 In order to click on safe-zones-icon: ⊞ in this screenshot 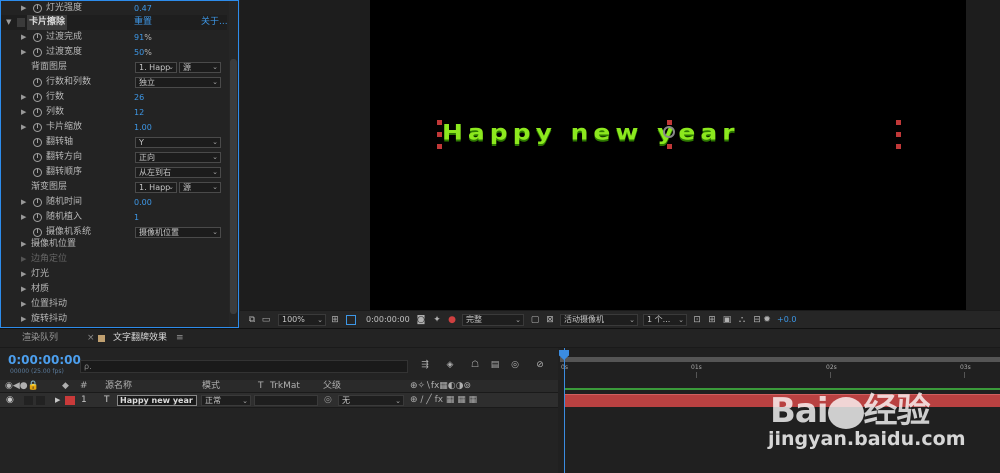, I will do `click(335, 320)`.